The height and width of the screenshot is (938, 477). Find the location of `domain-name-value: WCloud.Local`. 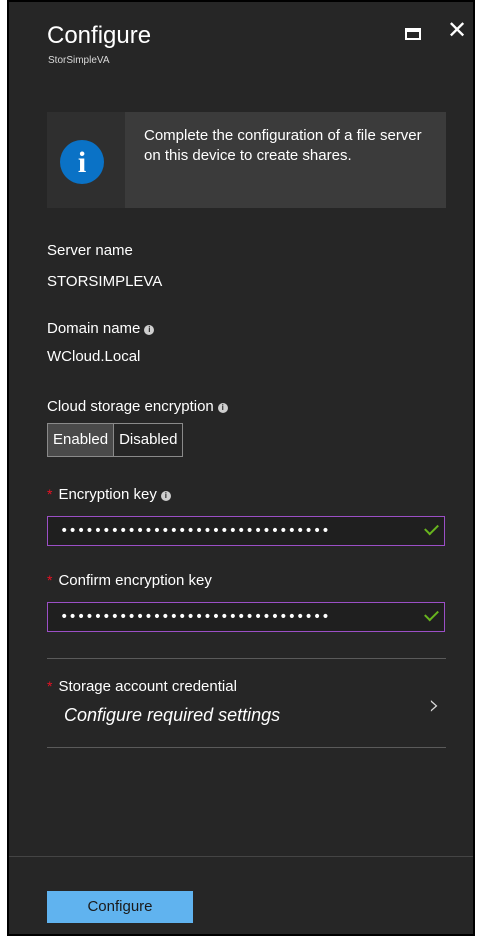

domain-name-value: WCloud.Local is located at coordinates (94, 356).